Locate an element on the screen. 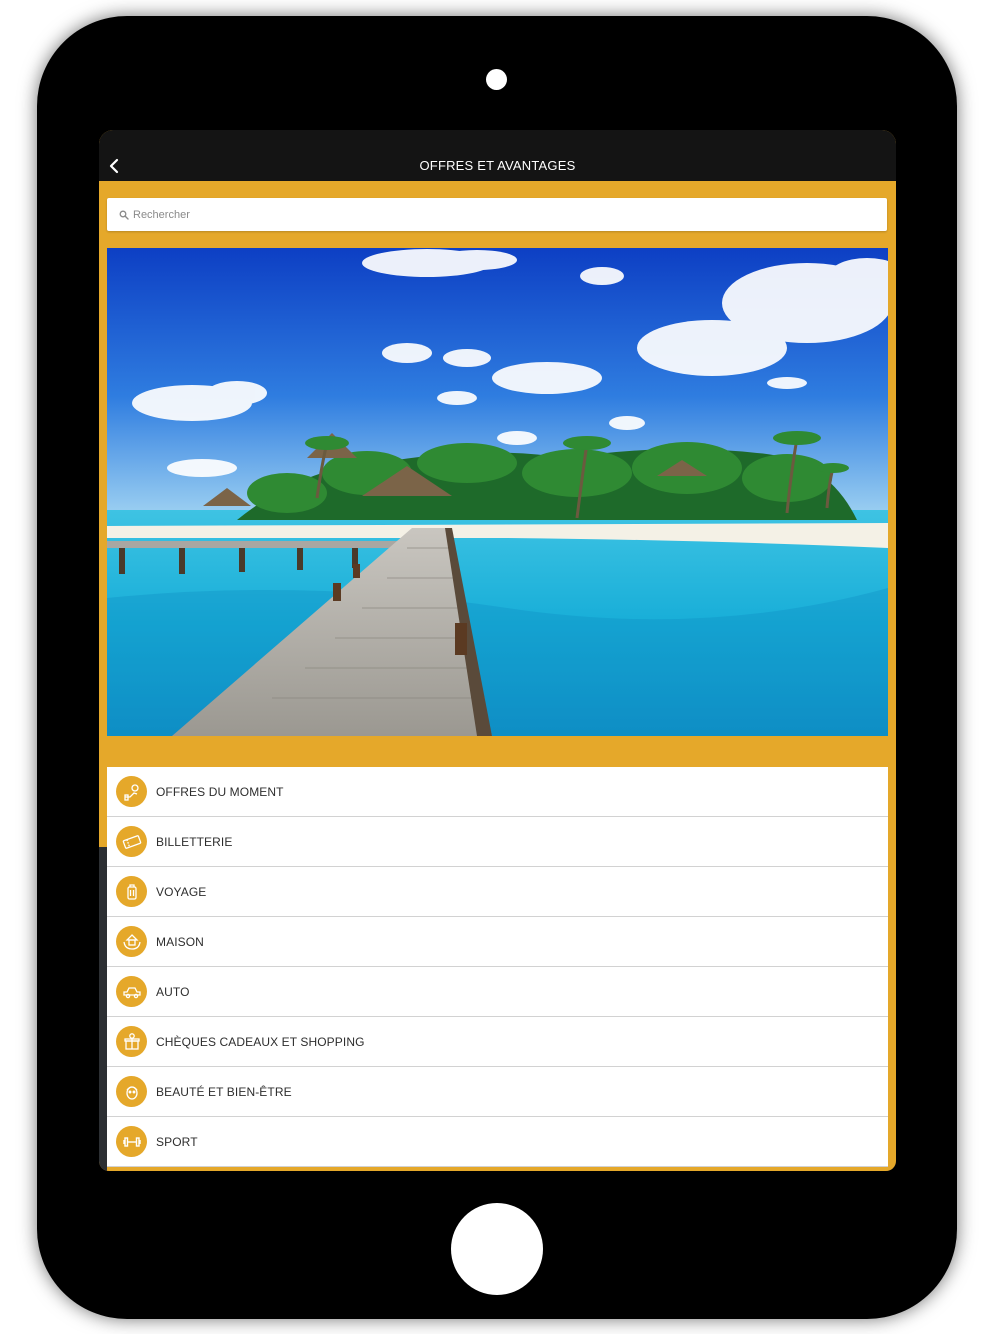  category-label: BEAUTÉ ET BIEN-ÊTRE is located at coordinates (224, 1091).